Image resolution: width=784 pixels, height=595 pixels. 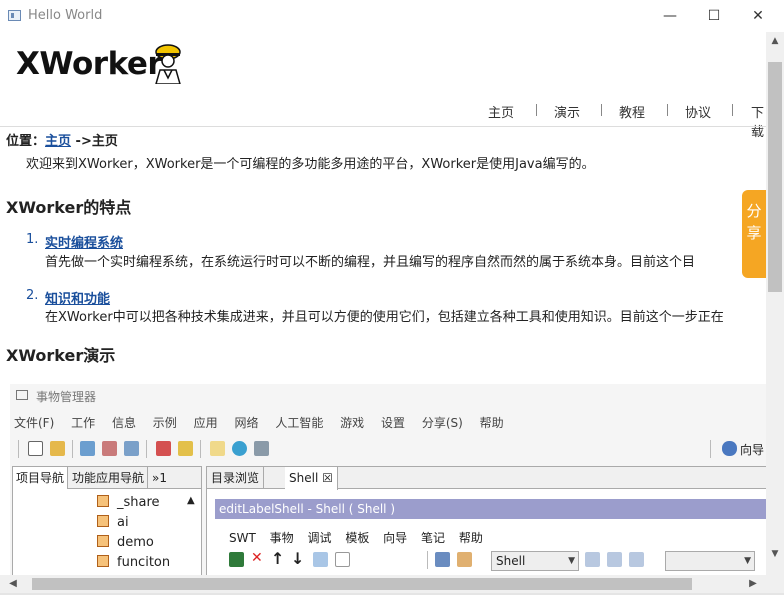 What do you see at coordinates (123, 522) in the screenshot?
I see `tree-item-label: ai` at bounding box center [123, 522].